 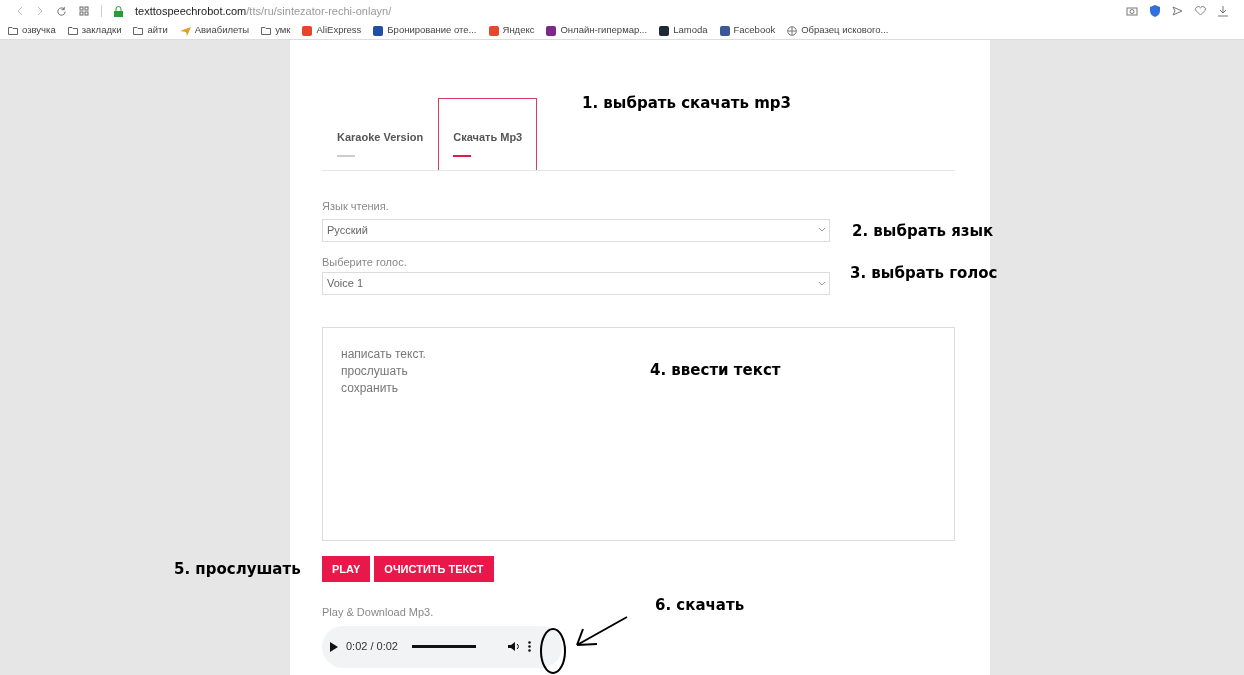 I want to click on language-select: Русский, so click(x=576, y=230).